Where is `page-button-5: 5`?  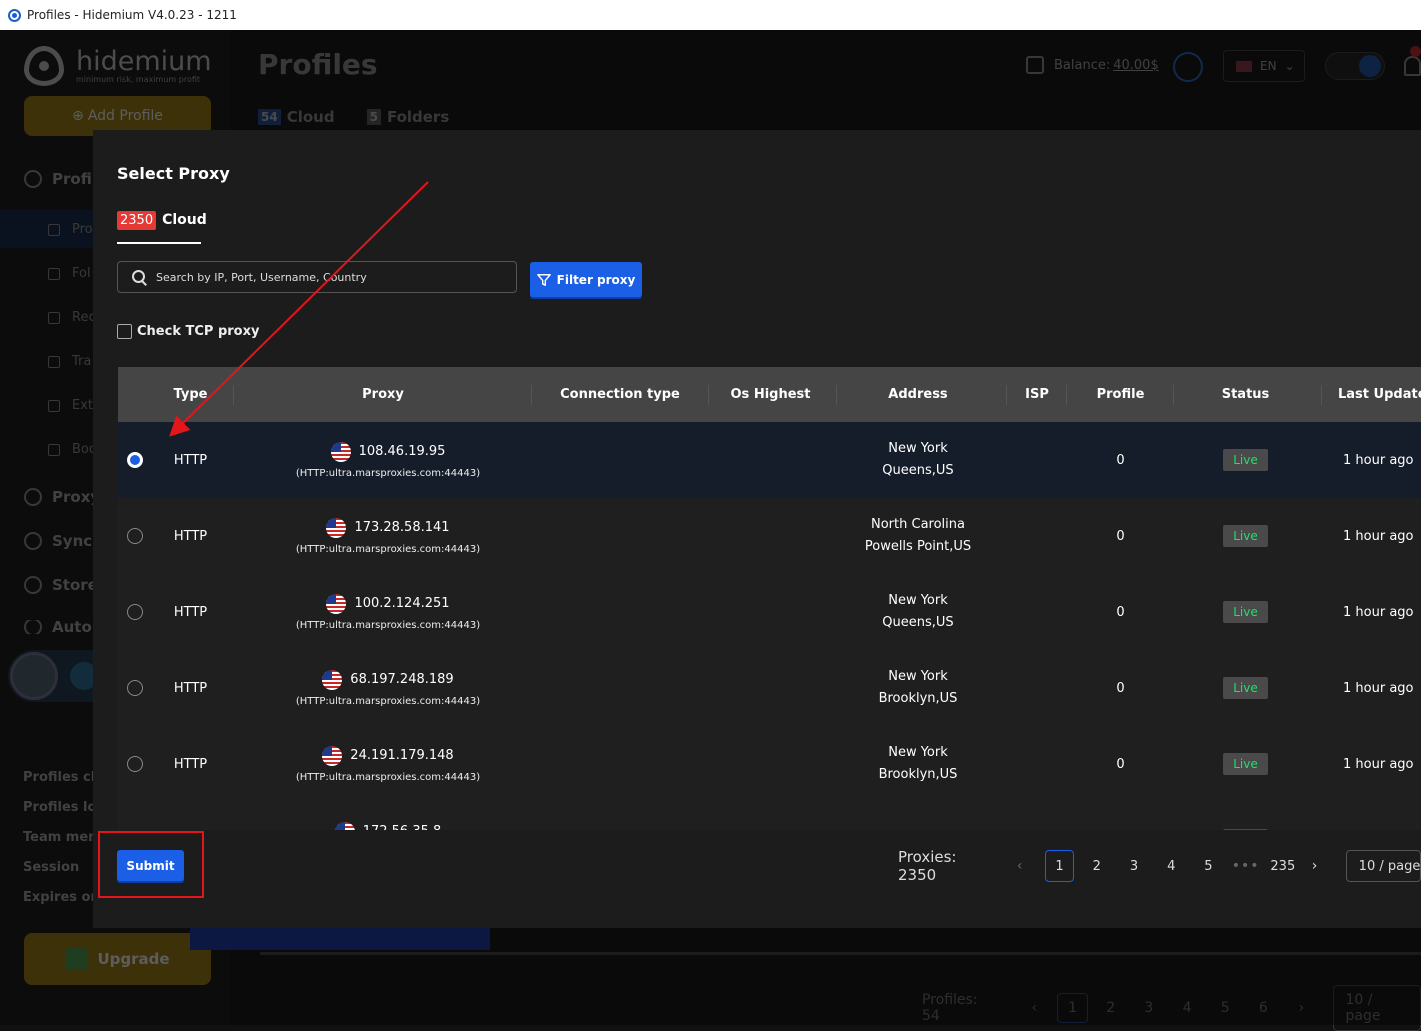 page-button-5: 5 is located at coordinates (1208, 866).